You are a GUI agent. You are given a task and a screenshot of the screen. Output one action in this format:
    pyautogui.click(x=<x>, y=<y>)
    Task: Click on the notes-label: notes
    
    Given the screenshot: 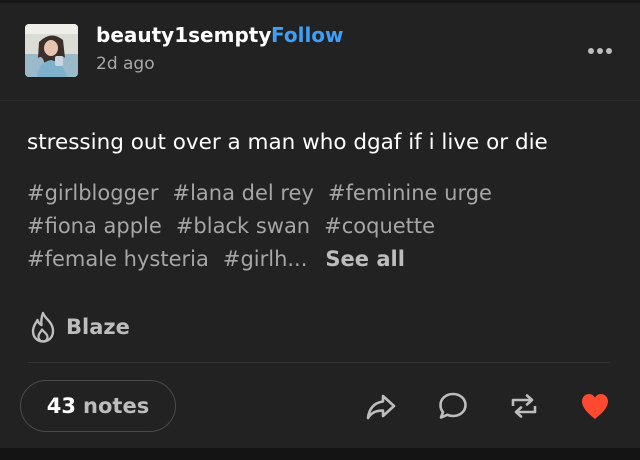 What is the action you would take?
    pyautogui.click(x=116, y=406)
    